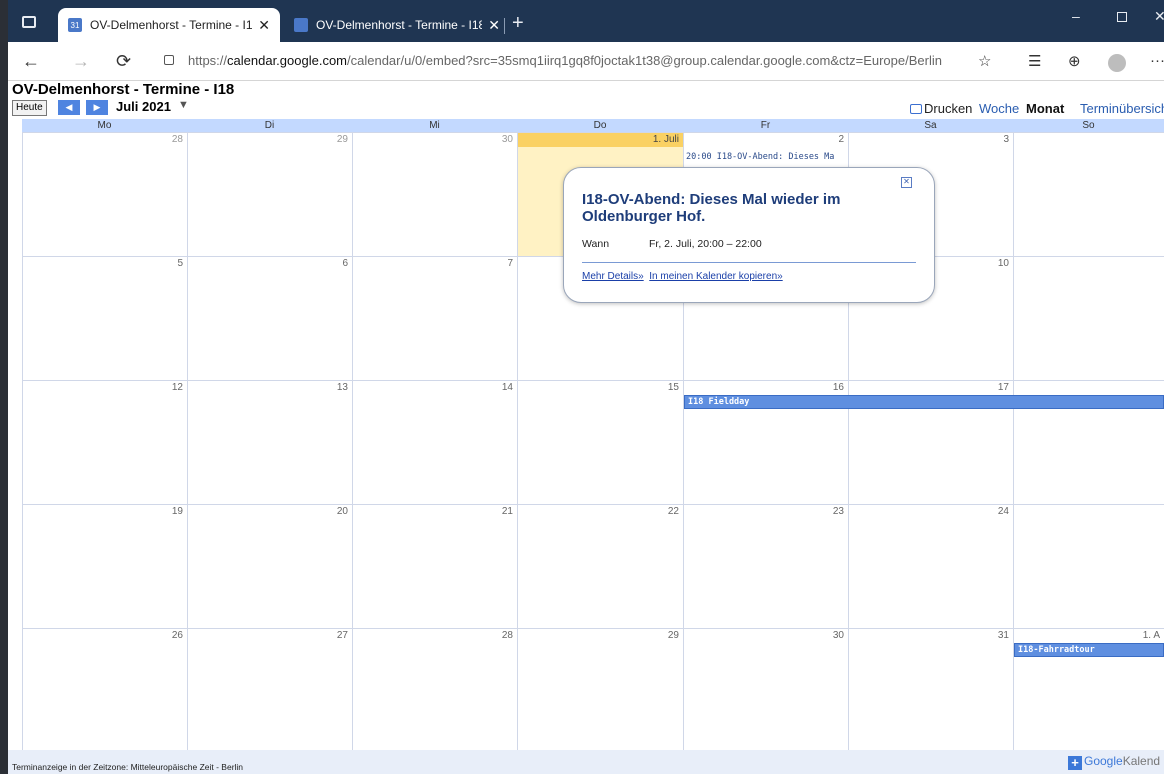 The width and height of the screenshot is (1164, 774). What do you see at coordinates (518, 23) in the screenshot?
I see `new-tab-button: +` at bounding box center [518, 23].